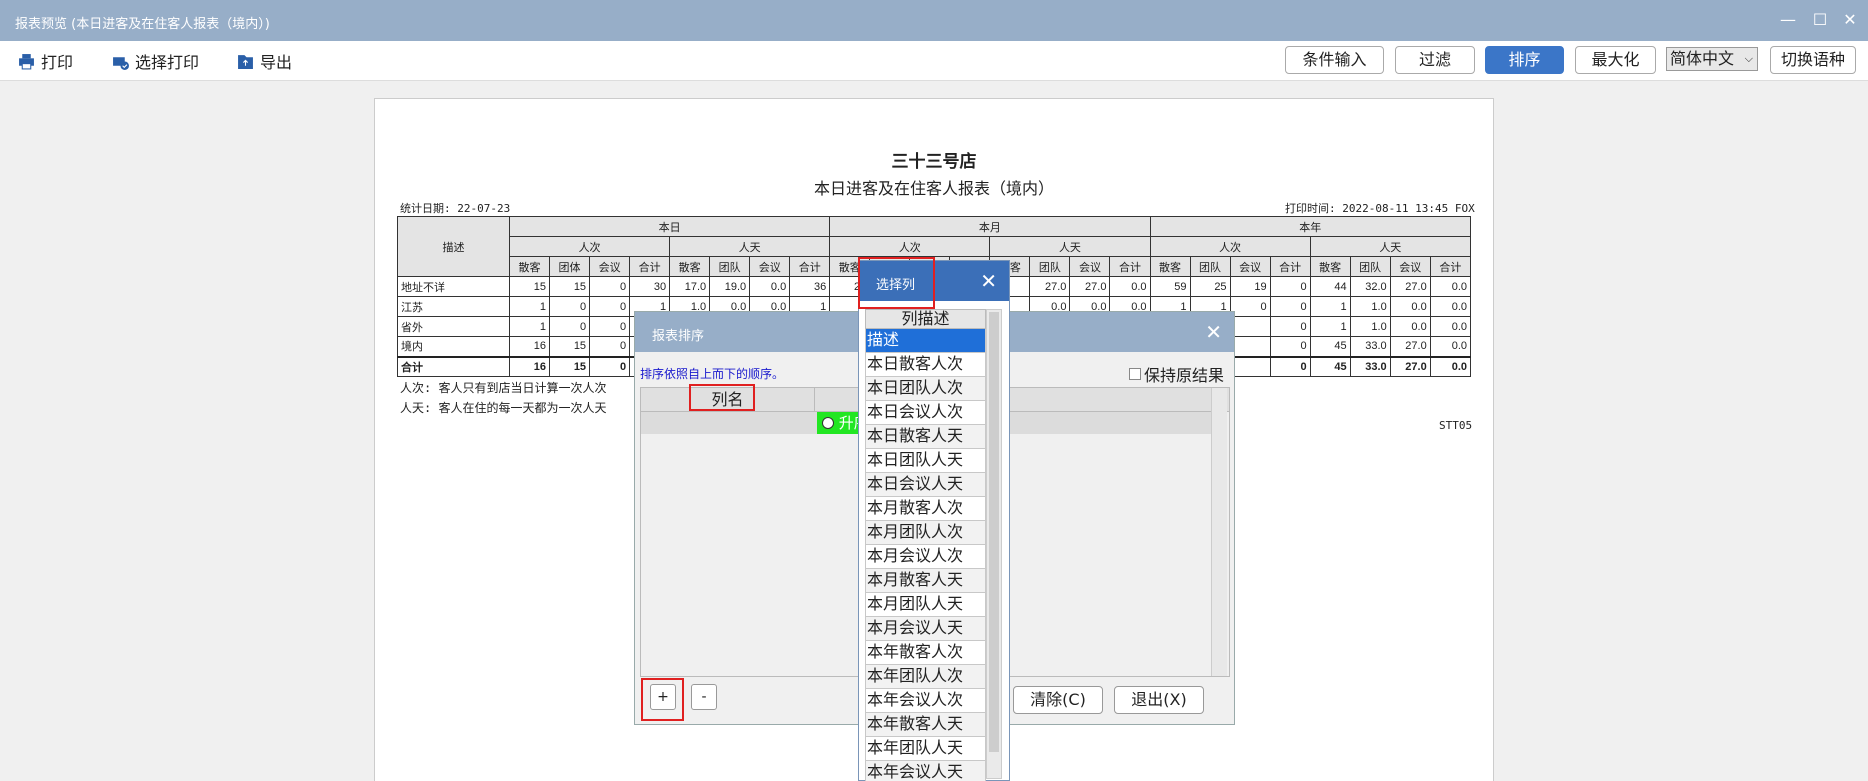 The image size is (1868, 781). Describe the element at coordinates (925, 413) in the screenshot. I see `column-list-item: 本日会议人次` at that location.